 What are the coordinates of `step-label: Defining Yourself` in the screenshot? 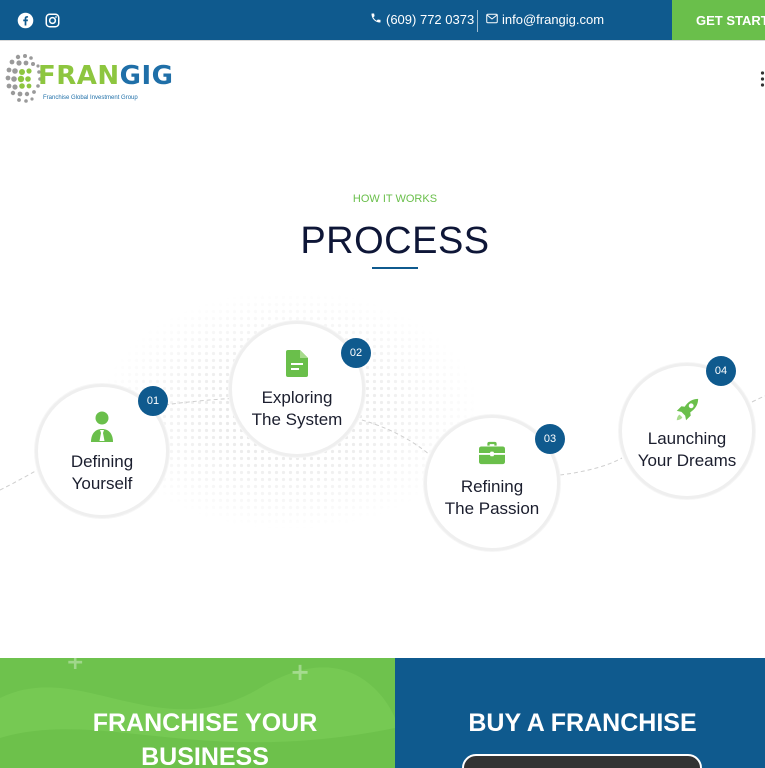 It's located at (102, 473).